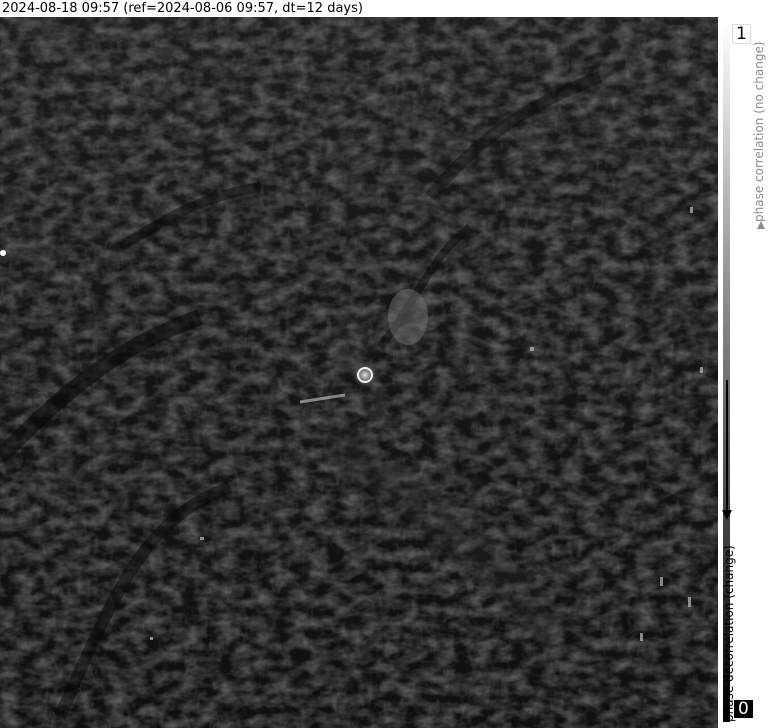  I want to click on colorbar-lower-caption: phase decorrelation (change), so click(729, 633).